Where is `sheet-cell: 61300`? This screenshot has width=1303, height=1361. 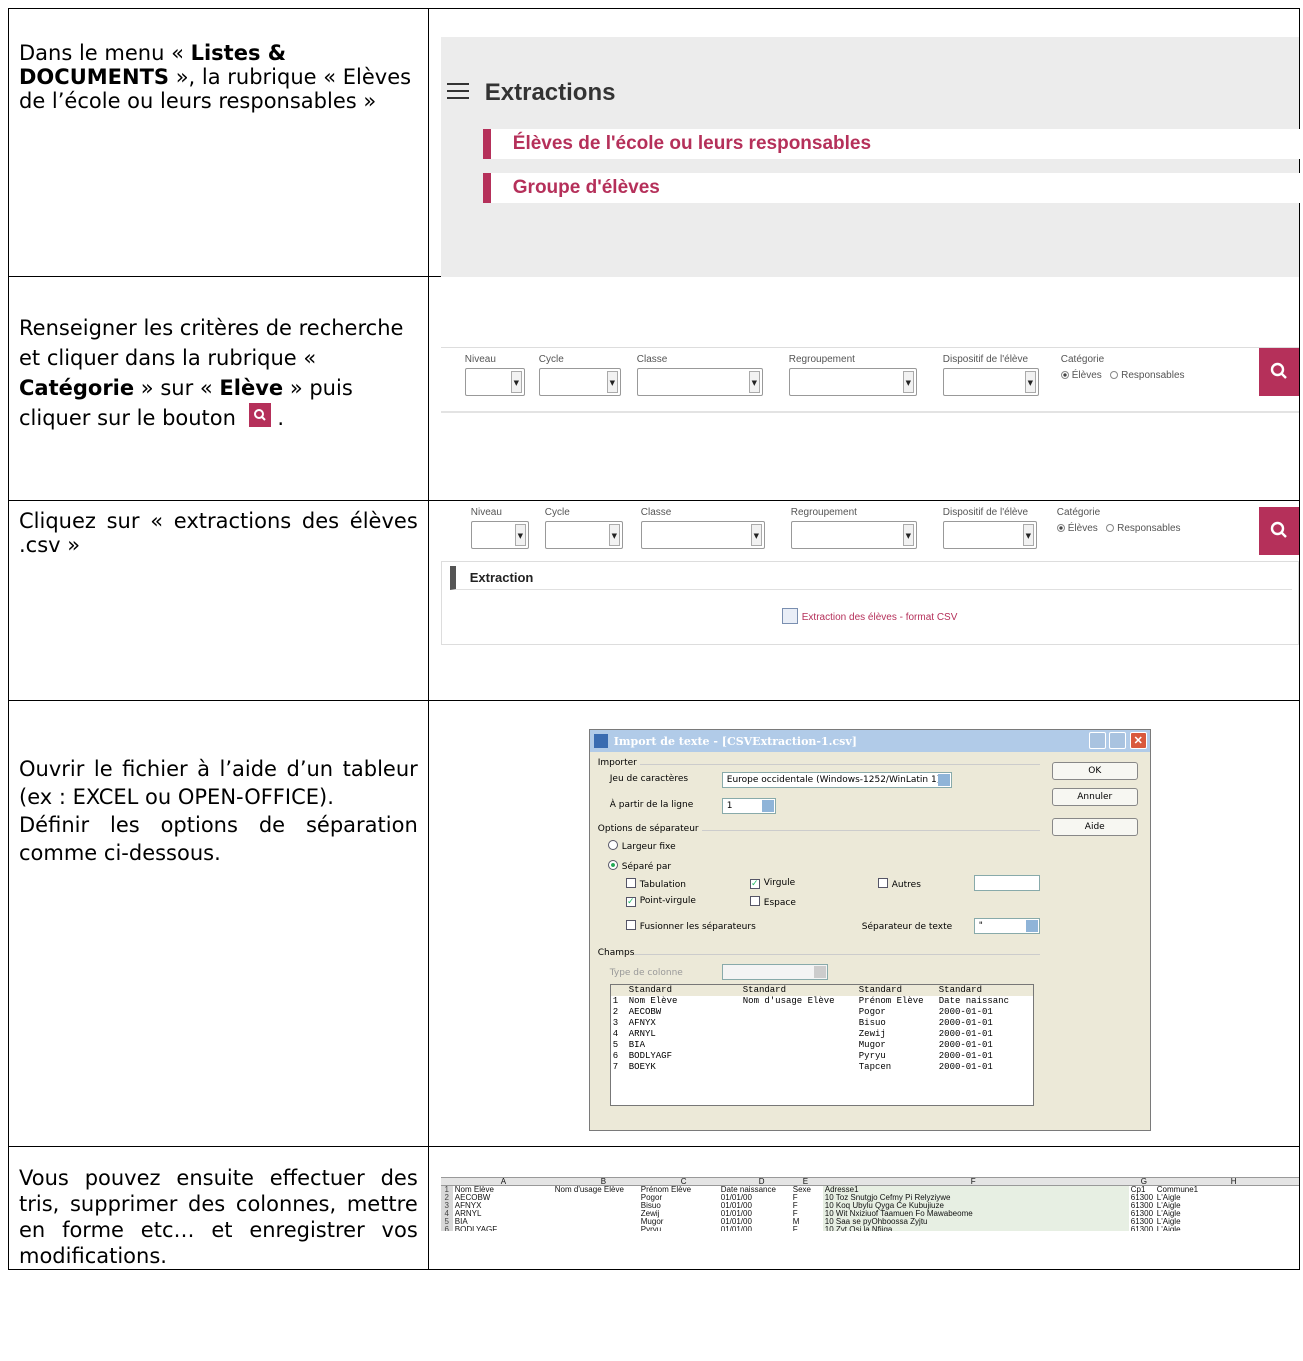
sheet-cell: 61300 is located at coordinates (1142, 1229).